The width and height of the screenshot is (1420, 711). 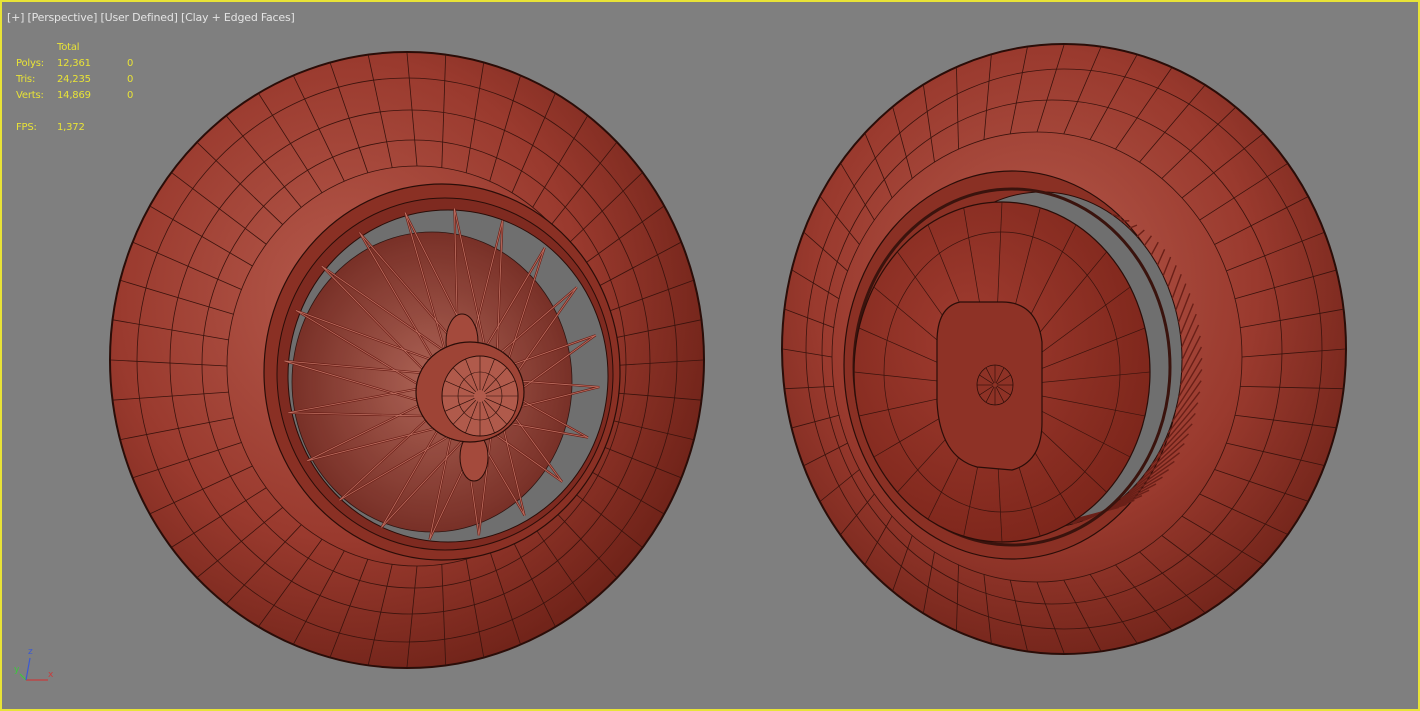 I want to click on axis-gizmo: x y z, so click(x=35, y=668).